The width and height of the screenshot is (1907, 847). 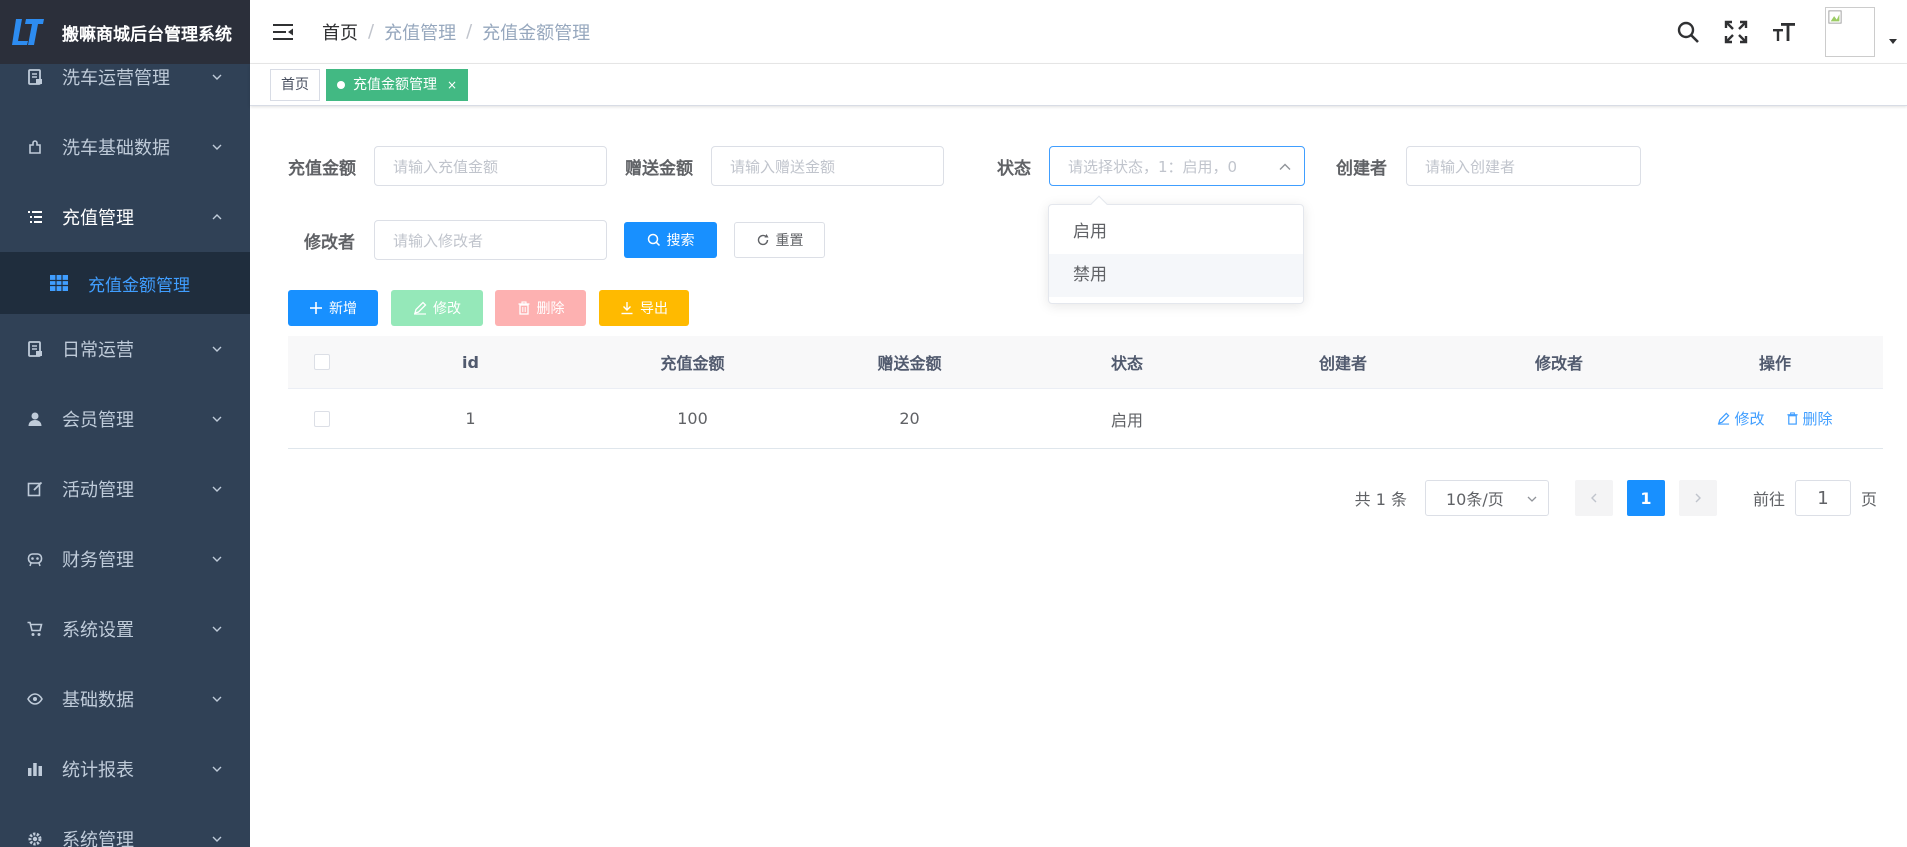 I want to click on add-button-label: 新增, so click(x=343, y=309).